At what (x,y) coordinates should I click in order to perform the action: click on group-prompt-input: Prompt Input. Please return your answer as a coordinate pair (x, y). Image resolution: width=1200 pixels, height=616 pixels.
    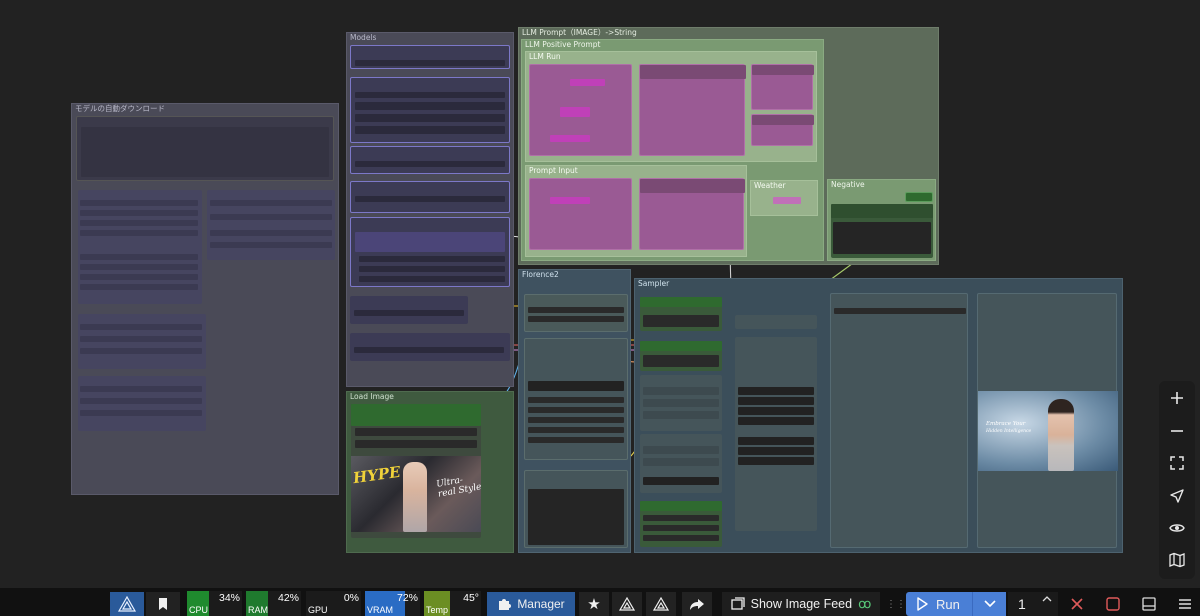
    Looking at the image, I should click on (636, 211).